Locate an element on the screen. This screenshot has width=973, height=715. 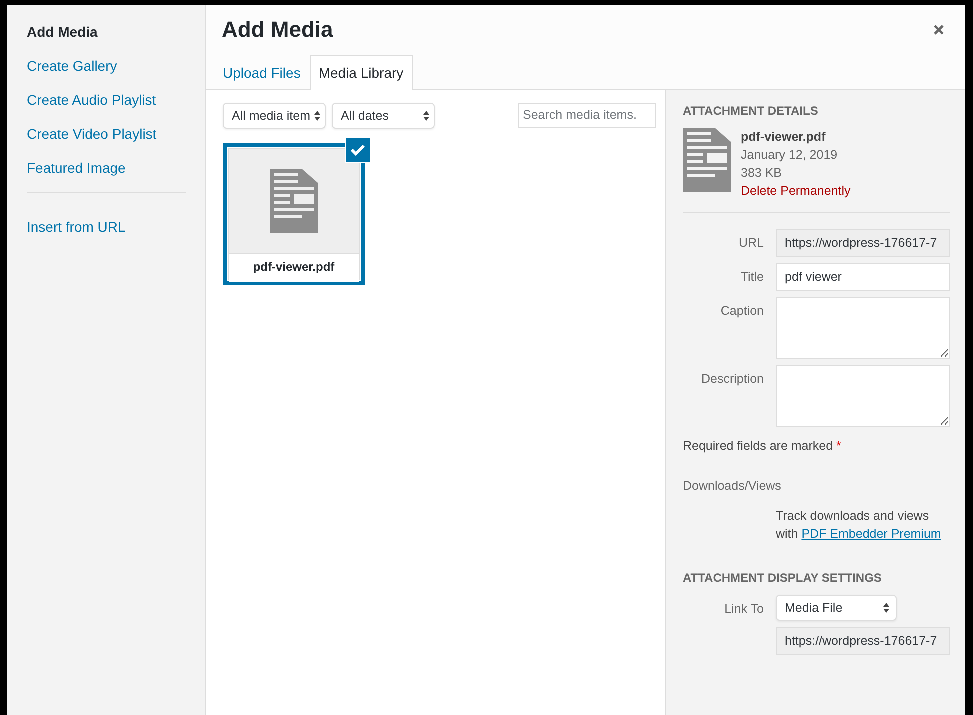
delete-link: Delete Permanently is located at coordinates (796, 191).